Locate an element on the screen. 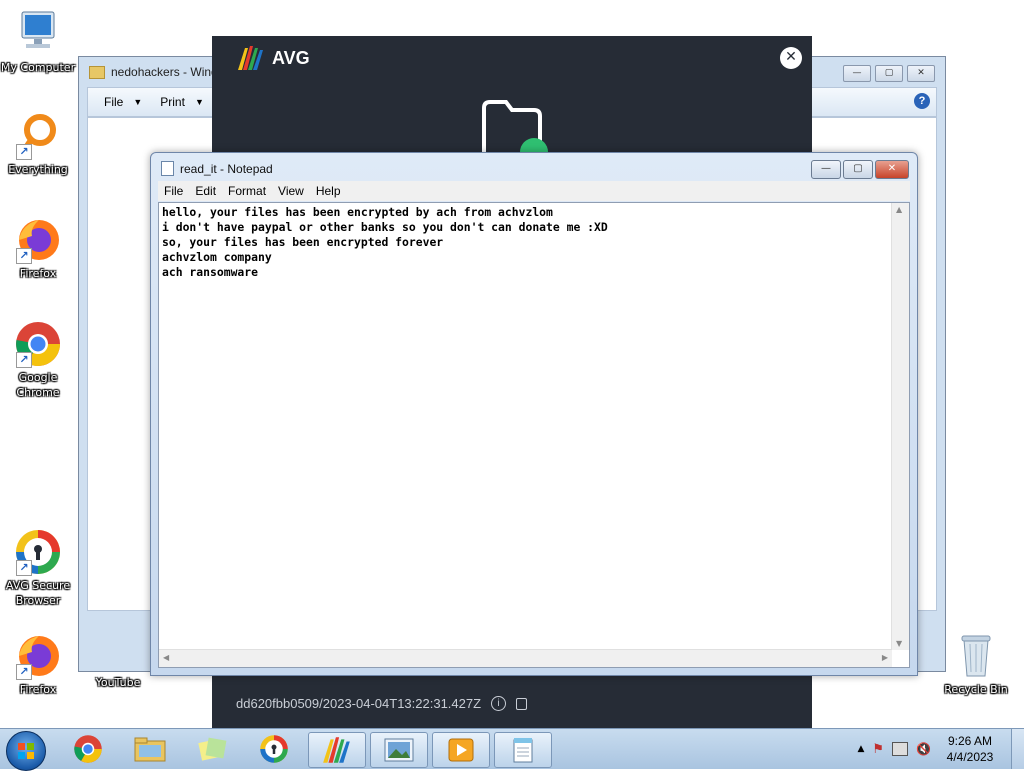  menu-file: File is located at coordinates (173, 191).